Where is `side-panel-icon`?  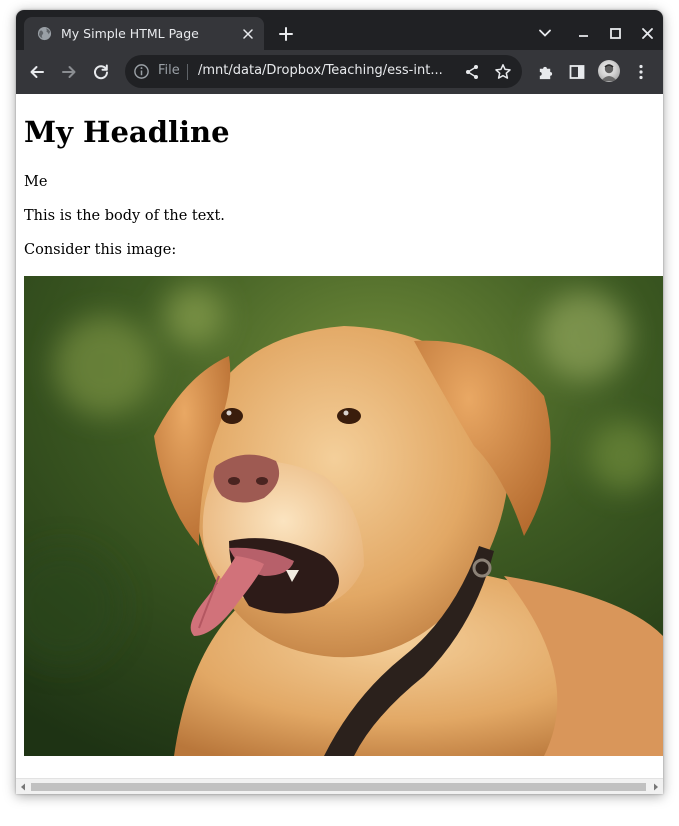
side-panel-icon is located at coordinates (577, 72).